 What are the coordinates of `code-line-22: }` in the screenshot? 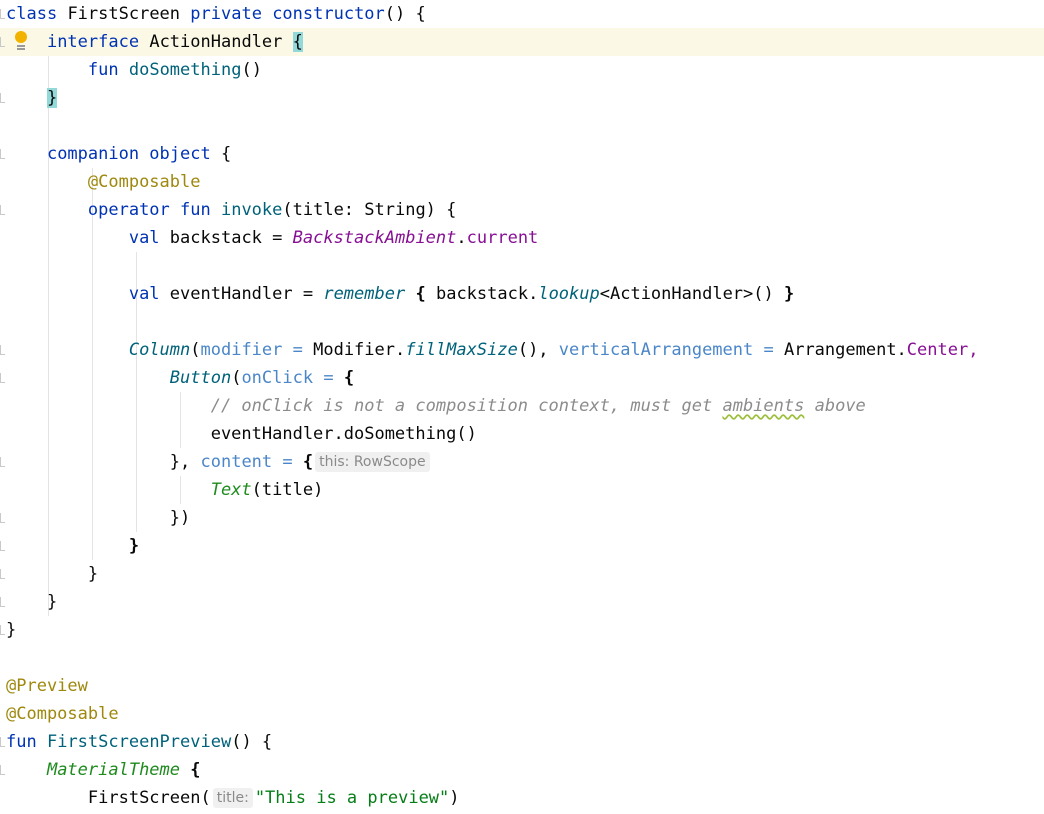 It's located at (522, 602).